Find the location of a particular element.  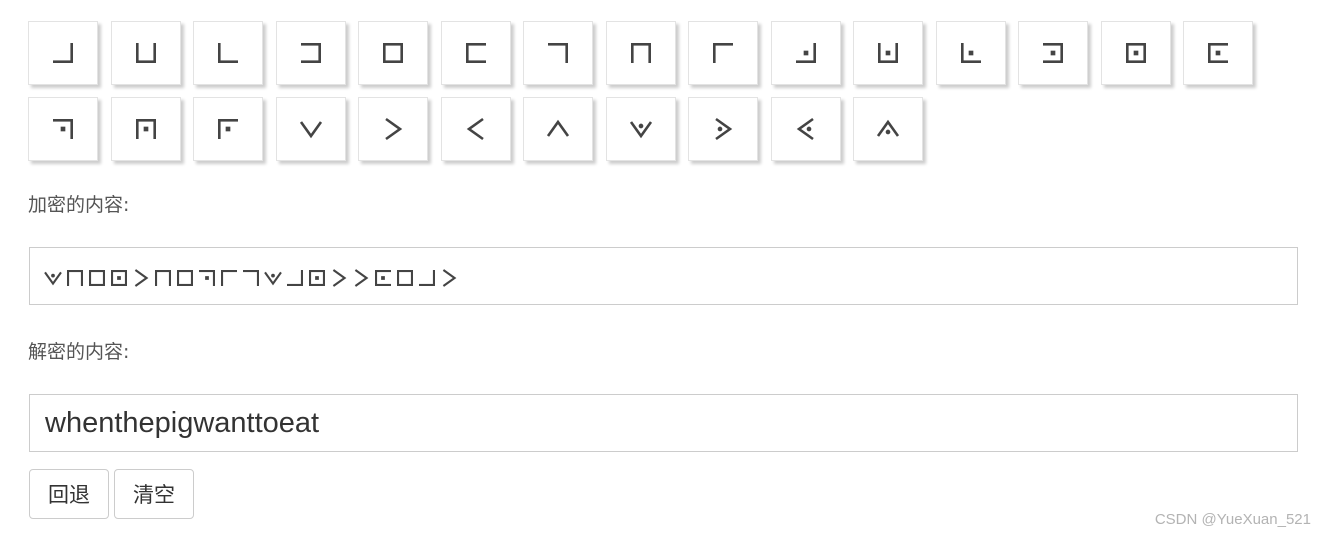

m-symbol-icon is located at coordinates (1053, 53).